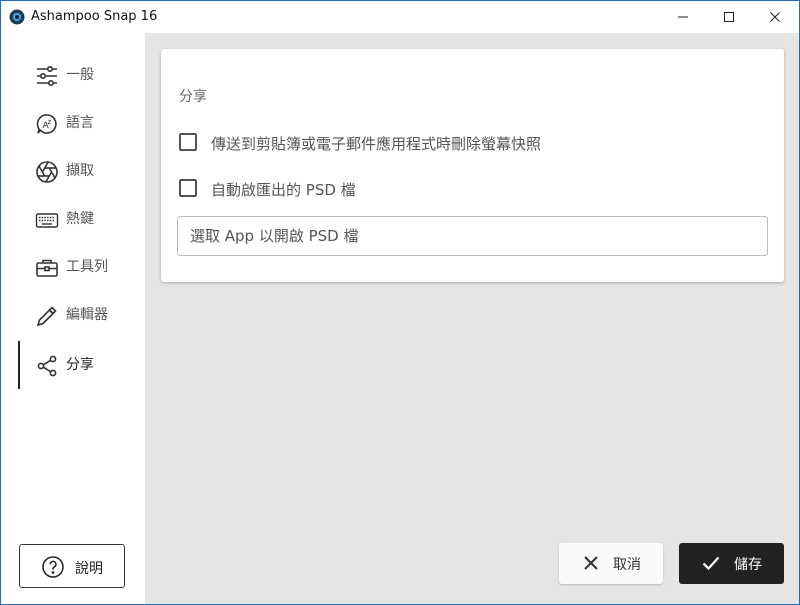 This screenshot has width=800, height=605. I want to click on sidebar-item-label: 擷取, so click(80, 171).